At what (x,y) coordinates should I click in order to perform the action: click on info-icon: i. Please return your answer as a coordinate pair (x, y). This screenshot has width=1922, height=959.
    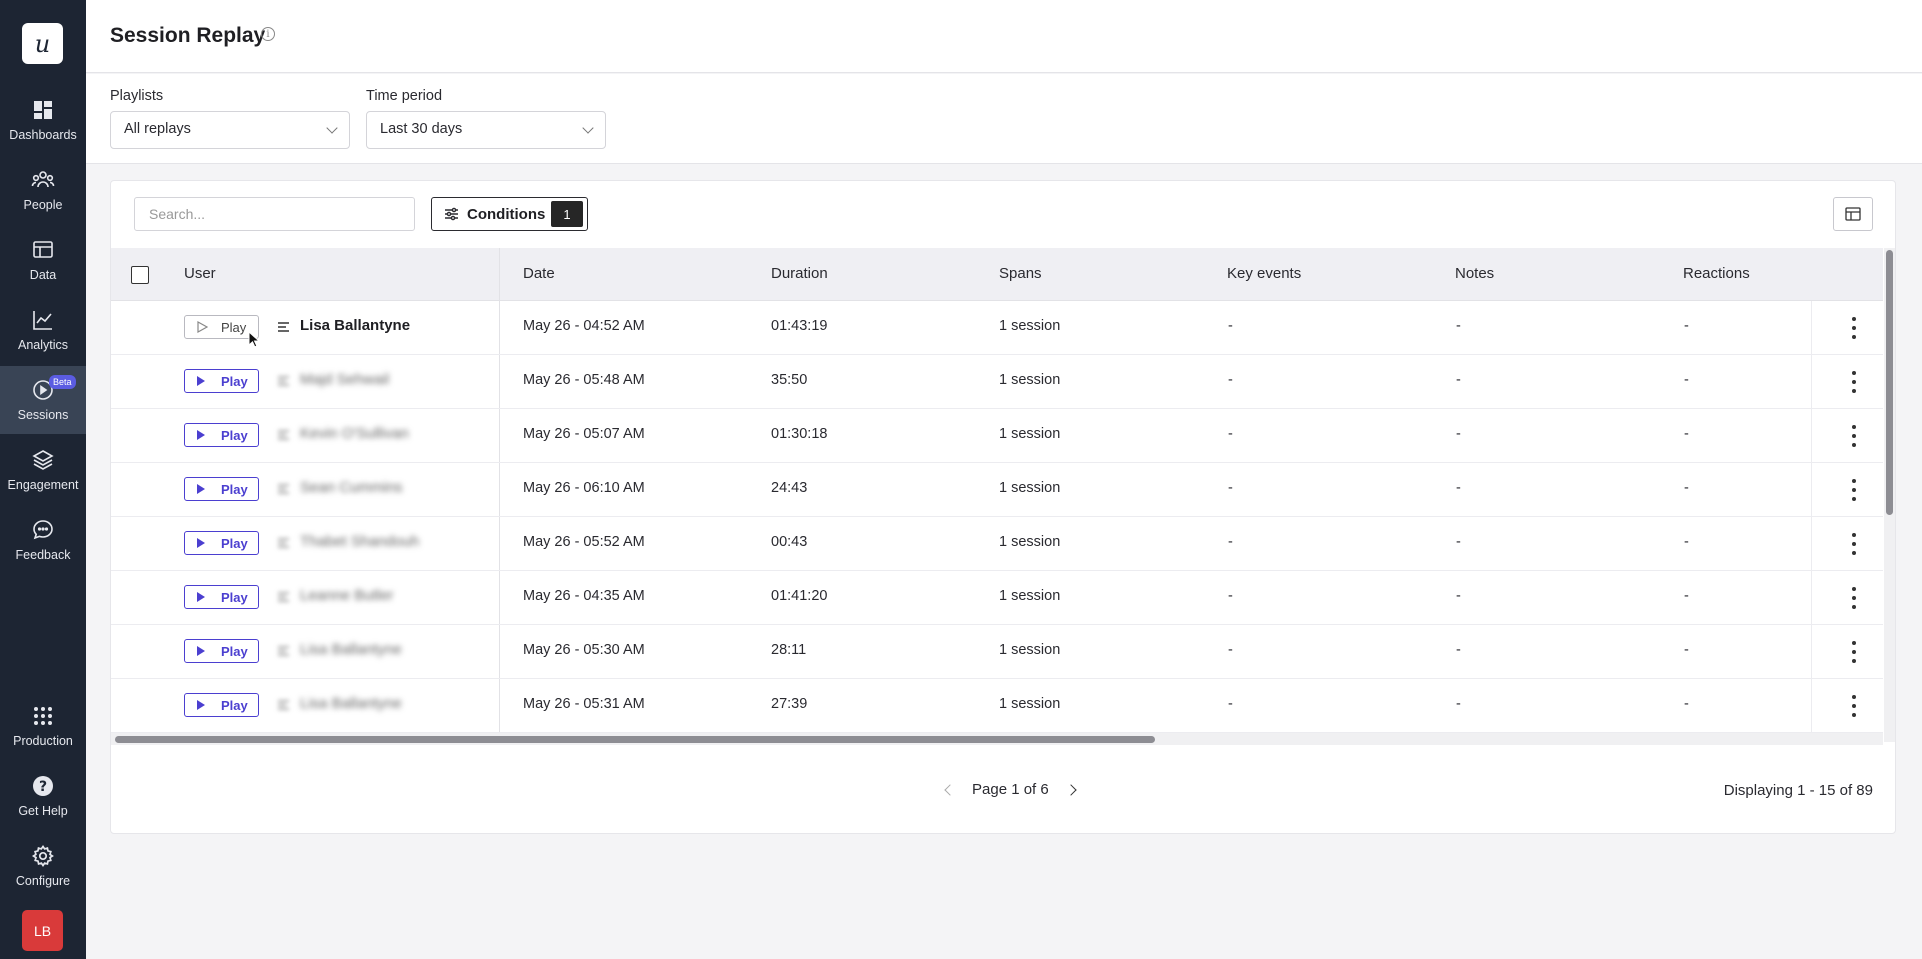
    Looking at the image, I should click on (268, 34).